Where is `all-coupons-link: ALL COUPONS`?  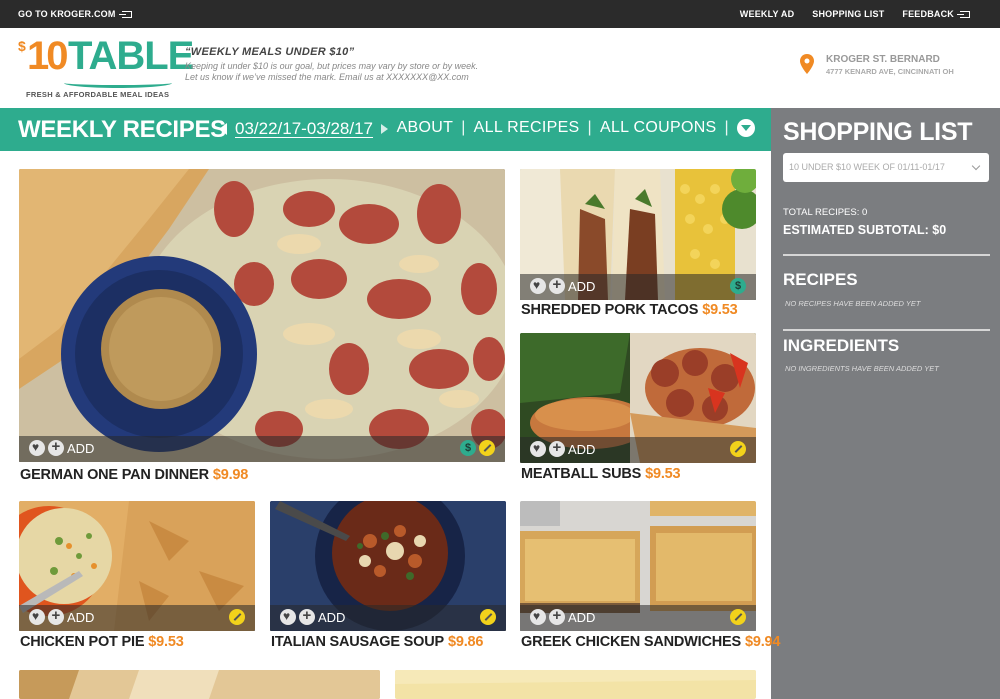
all-coupons-link: ALL COUPONS is located at coordinates (658, 128).